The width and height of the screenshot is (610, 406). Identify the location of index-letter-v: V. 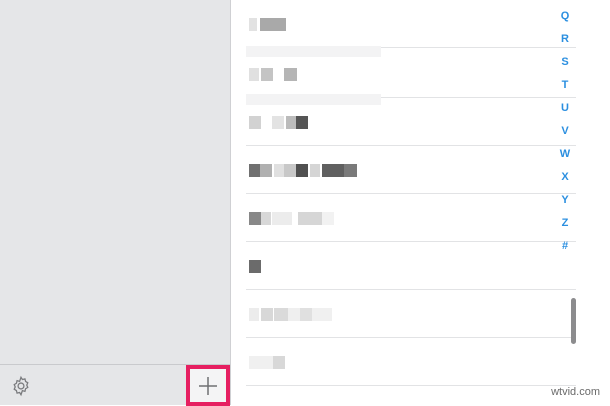
(565, 131).